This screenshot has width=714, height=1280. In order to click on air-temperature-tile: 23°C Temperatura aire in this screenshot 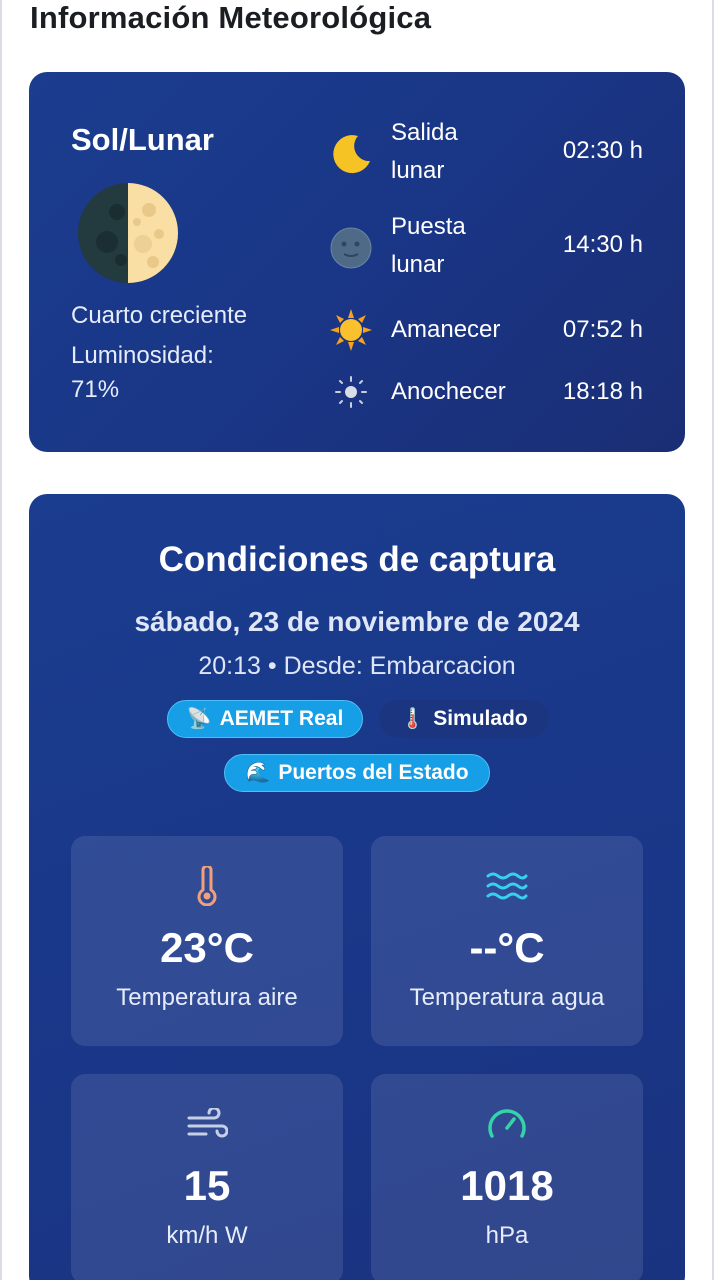, I will do `click(207, 941)`.